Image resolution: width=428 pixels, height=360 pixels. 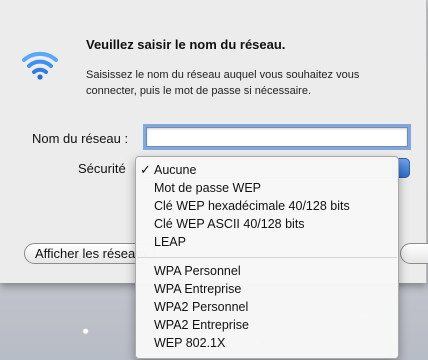 What do you see at coordinates (267, 242) in the screenshot?
I see `menu-item-leap: LEAP` at bounding box center [267, 242].